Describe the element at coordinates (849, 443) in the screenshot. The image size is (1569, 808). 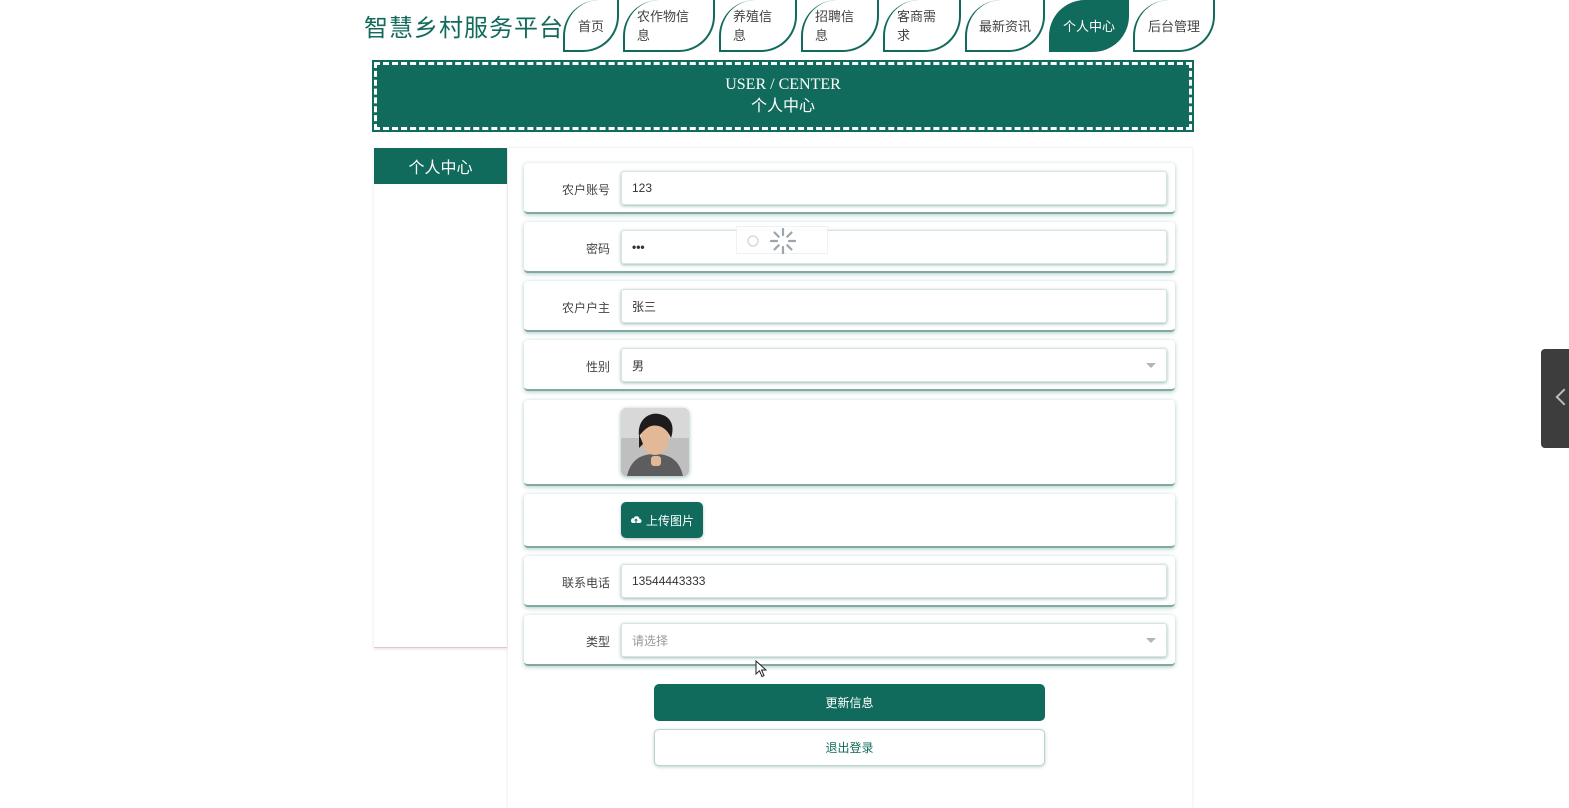
I see `form-row-avatar` at that location.